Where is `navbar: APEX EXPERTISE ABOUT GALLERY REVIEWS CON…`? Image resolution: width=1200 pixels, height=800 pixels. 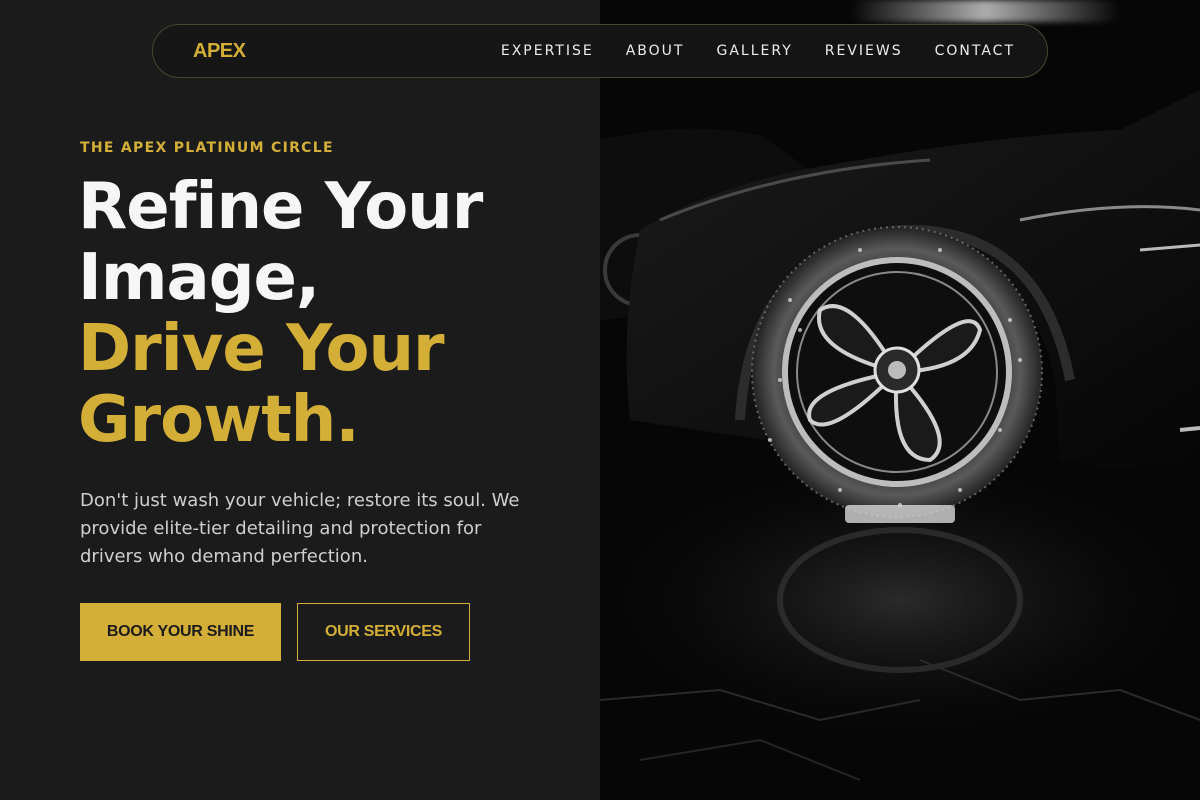
navbar: APEX EXPERTISE ABOUT GALLERY REVIEWS CON… is located at coordinates (600, 51).